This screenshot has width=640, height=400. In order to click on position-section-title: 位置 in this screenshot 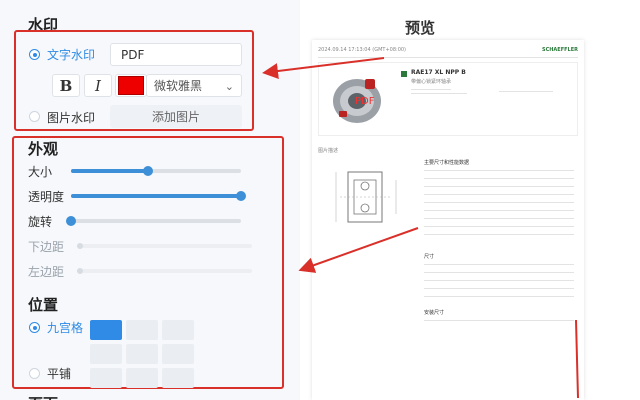, I will do `click(43, 305)`.